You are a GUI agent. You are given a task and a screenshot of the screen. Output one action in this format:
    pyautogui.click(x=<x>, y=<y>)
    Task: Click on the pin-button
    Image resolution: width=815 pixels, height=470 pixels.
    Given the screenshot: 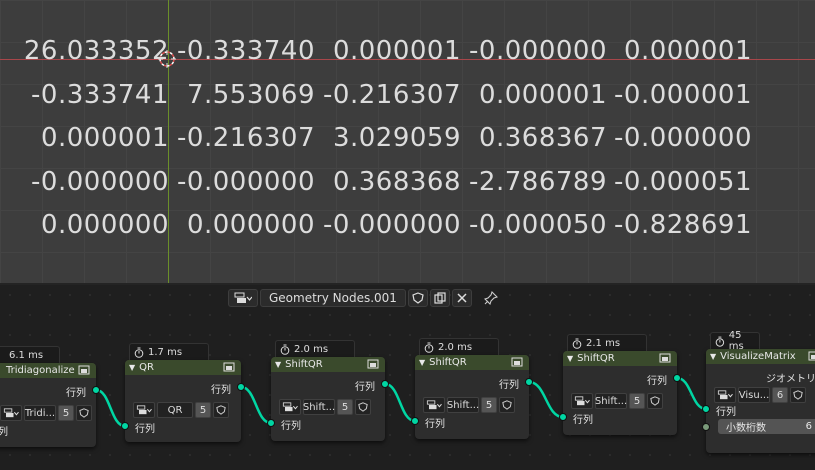 What is the action you would take?
    pyautogui.click(x=491, y=298)
    